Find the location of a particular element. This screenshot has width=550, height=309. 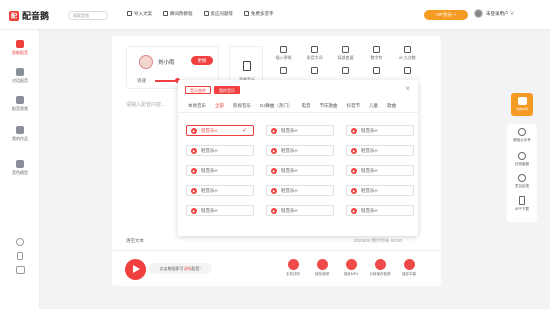

vip-button: VIP会员 > is located at coordinates (446, 15).